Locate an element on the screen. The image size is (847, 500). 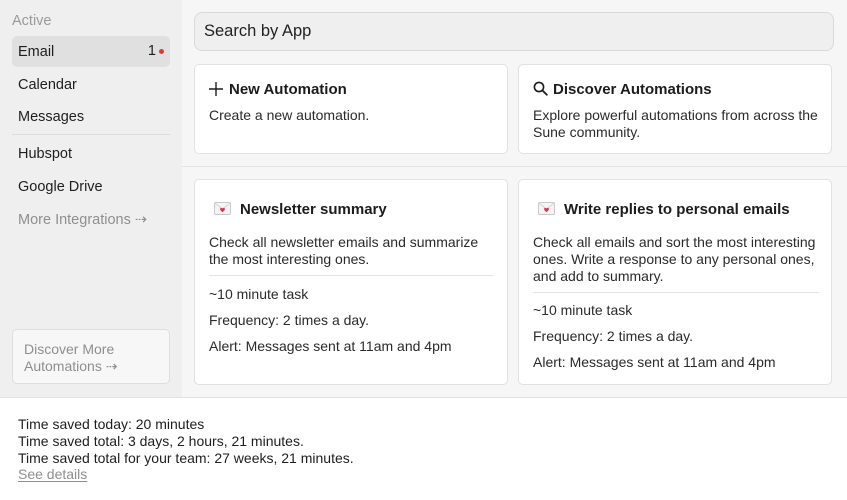
more-integrations-link: More Integrations ⇢ is located at coordinates (91, 219).